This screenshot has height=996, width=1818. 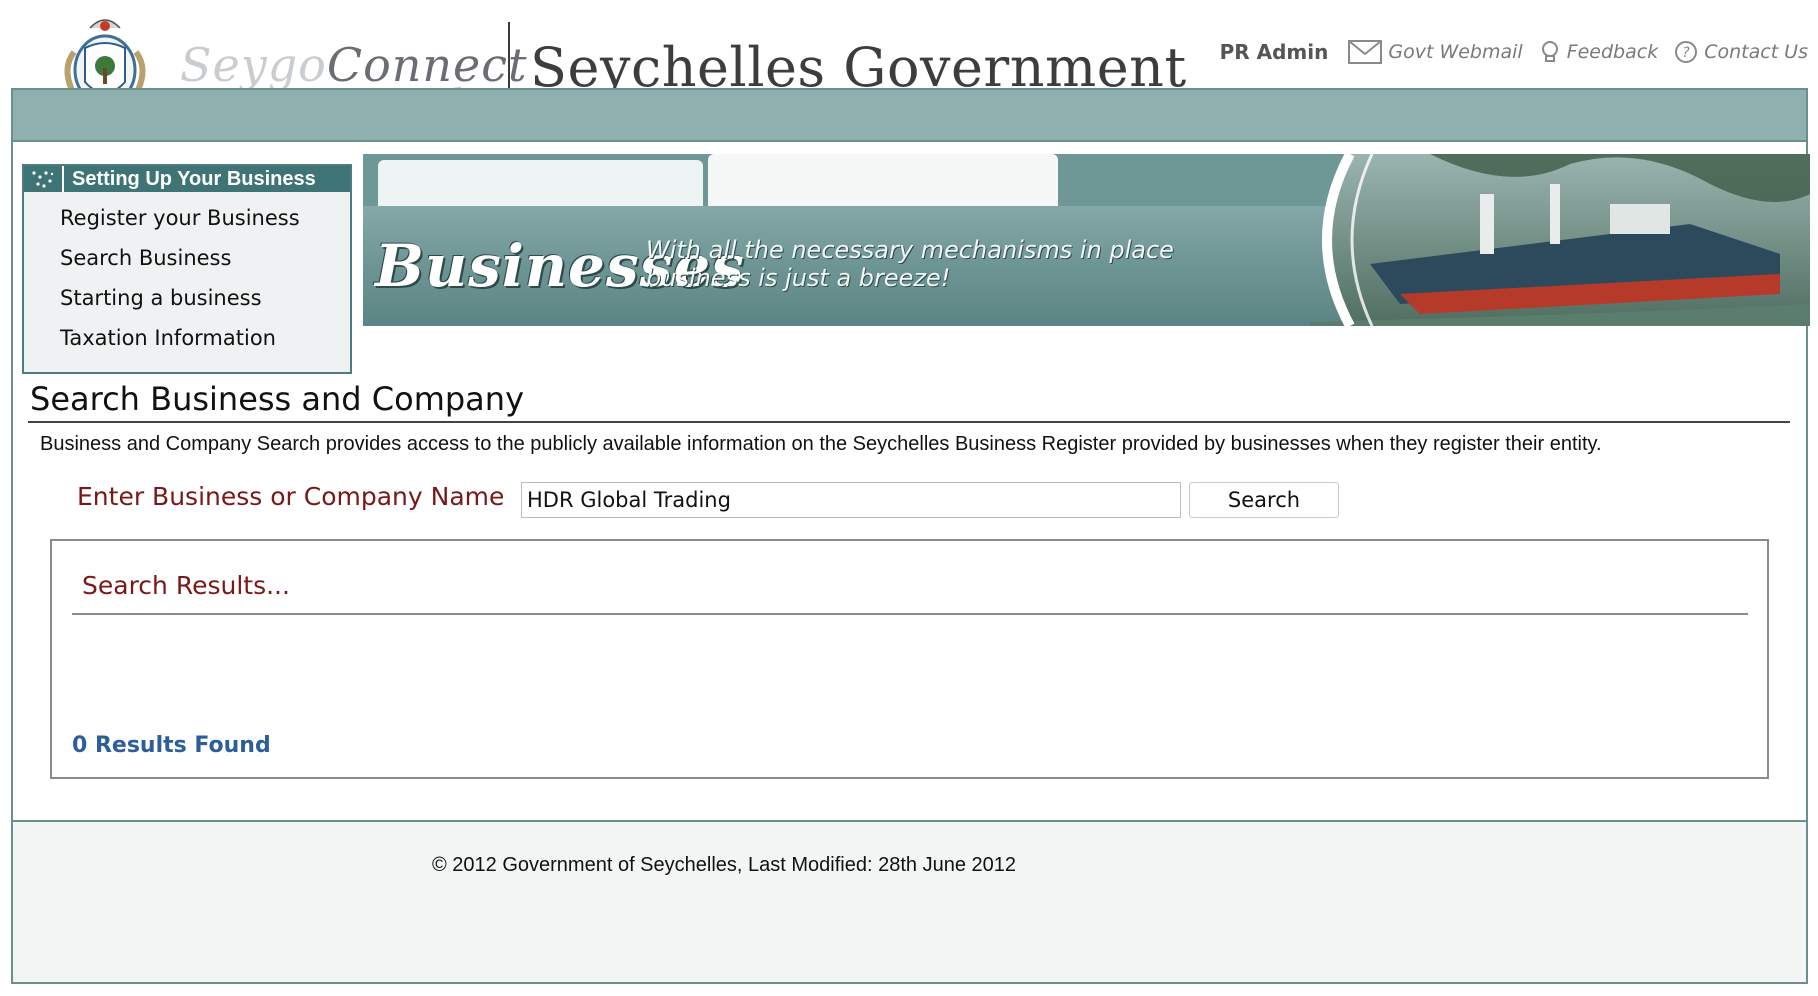 What do you see at coordinates (1560, 240) in the screenshot?
I see `ships-photo` at bounding box center [1560, 240].